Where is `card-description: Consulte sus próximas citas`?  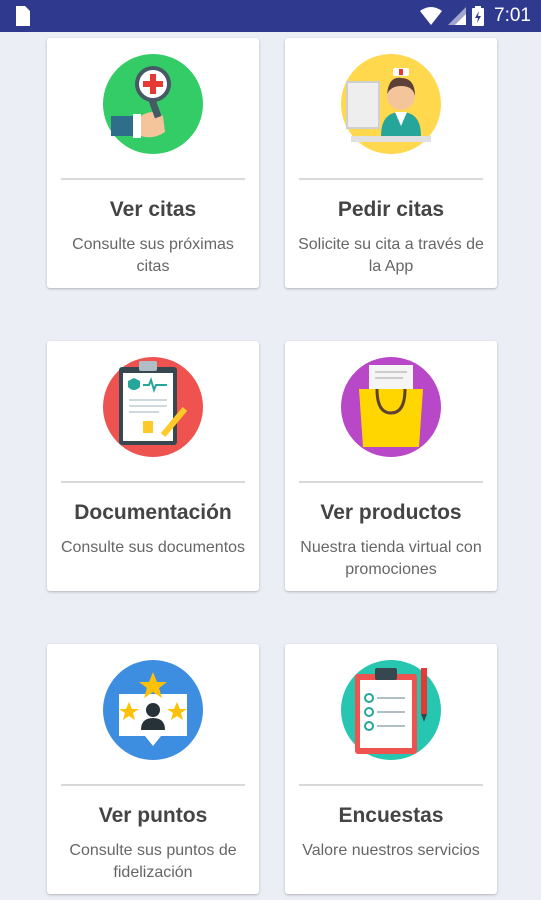
card-description: Consulte sus próximas citas is located at coordinates (153, 255).